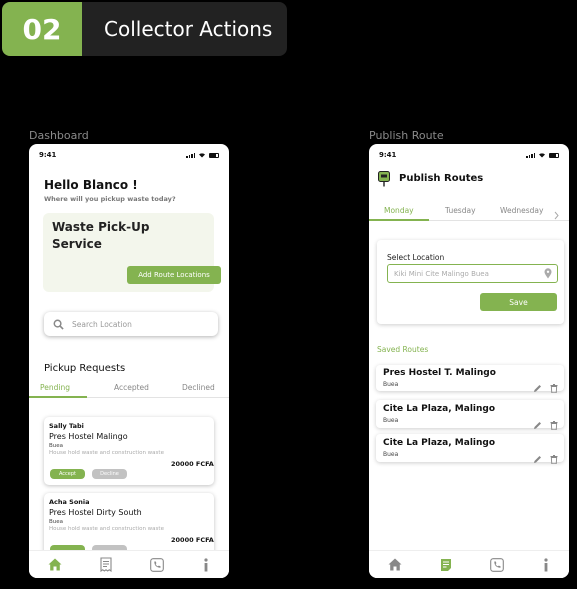  Describe the element at coordinates (441, 273) in the screenshot. I see `location-value: Kiki Mini Cite Malingo Buea` at that location.